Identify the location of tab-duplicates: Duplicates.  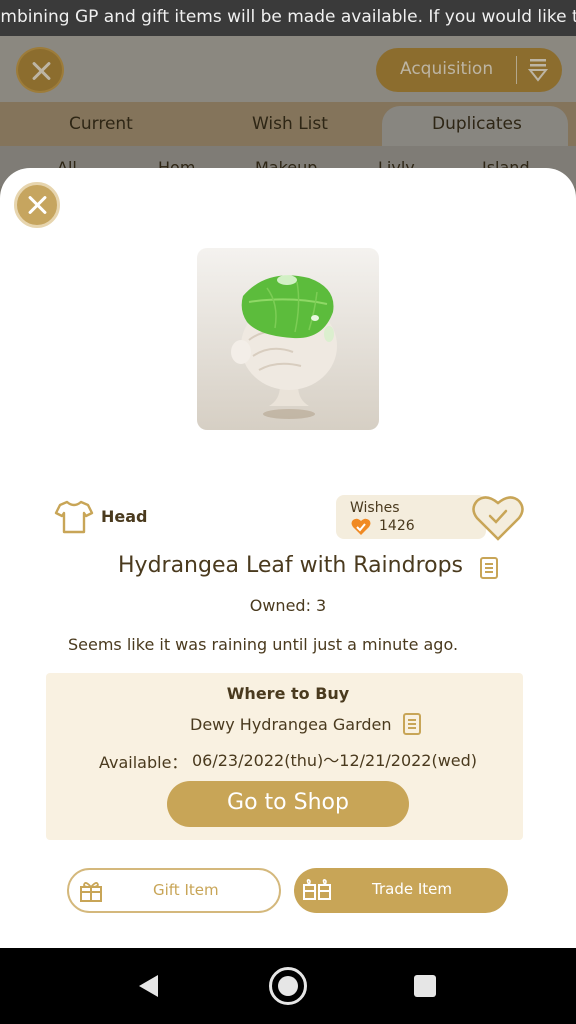
(475, 128).